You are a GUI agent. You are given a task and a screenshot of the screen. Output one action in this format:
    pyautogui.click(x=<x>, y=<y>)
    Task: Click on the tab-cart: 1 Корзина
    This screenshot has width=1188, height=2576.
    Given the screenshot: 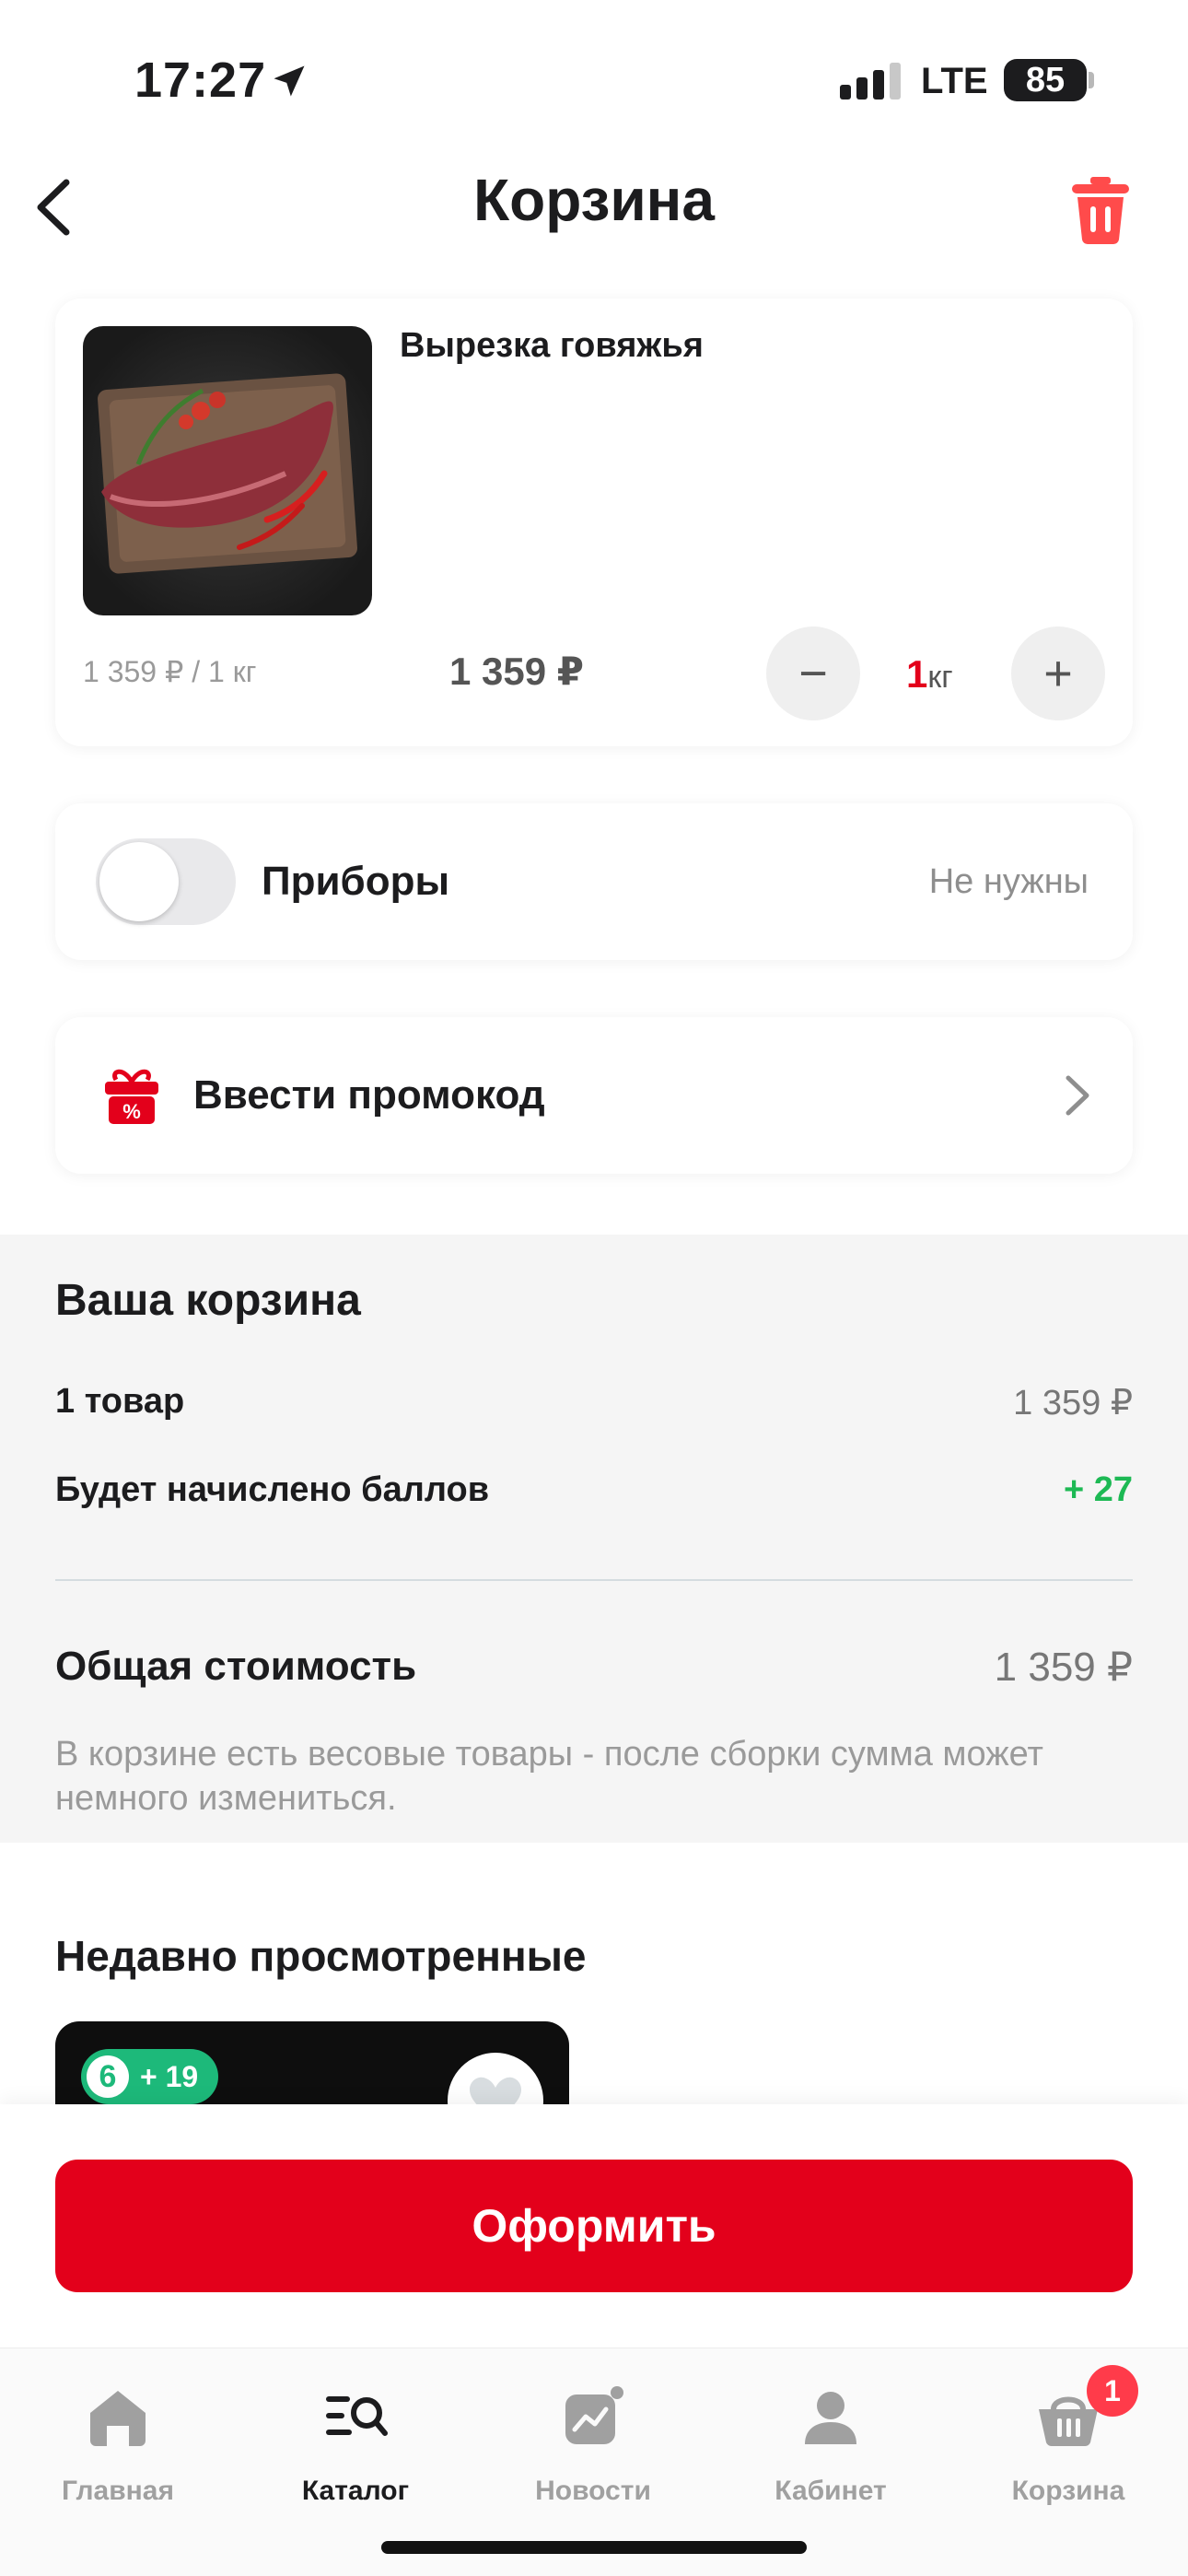 What is the action you would take?
    pyautogui.click(x=1068, y=2438)
    